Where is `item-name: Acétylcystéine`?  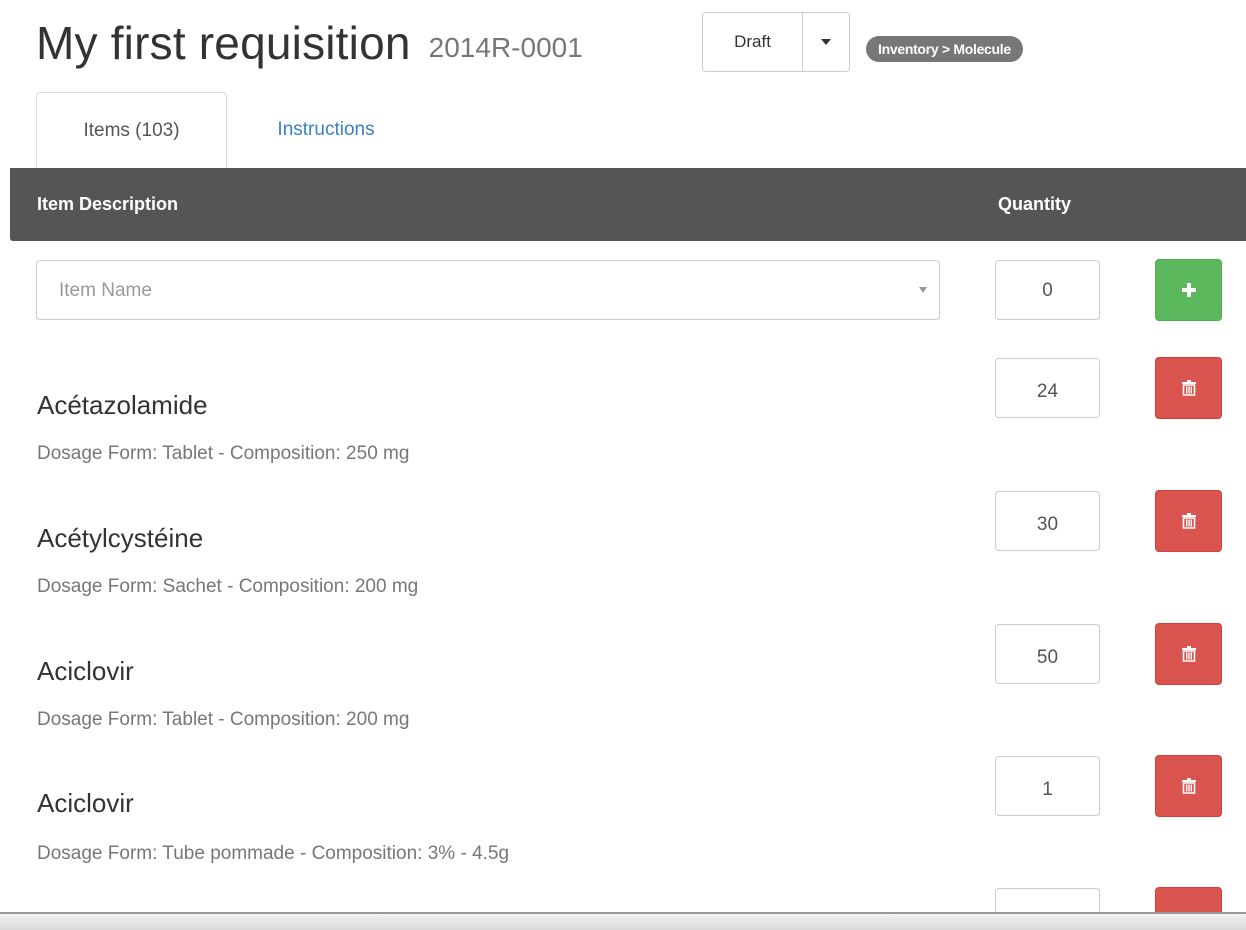
item-name: Acétylcystéine is located at coordinates (120, 538).